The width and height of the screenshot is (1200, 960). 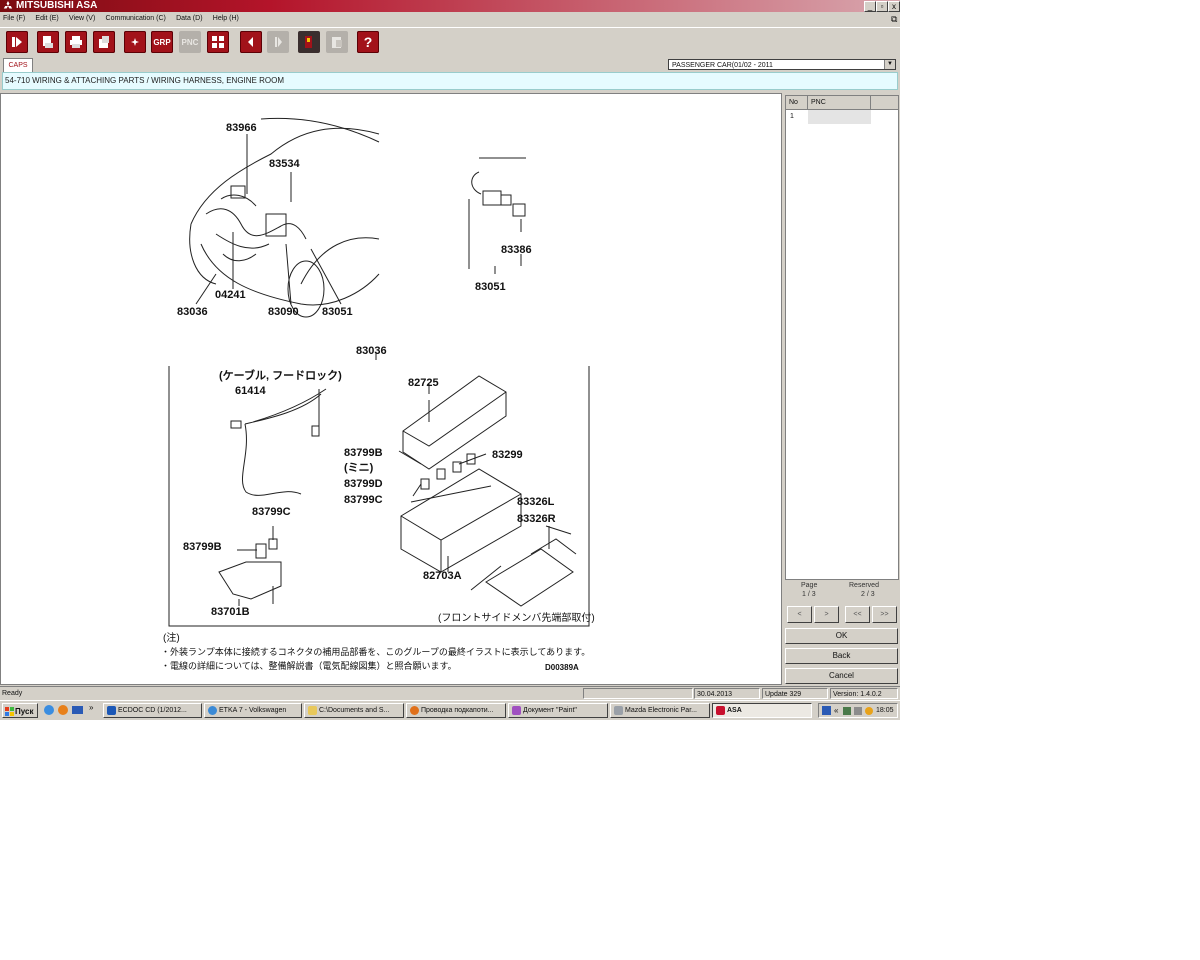 I want to click on menu-communication: Communication (C), so click(x=136, y=19).